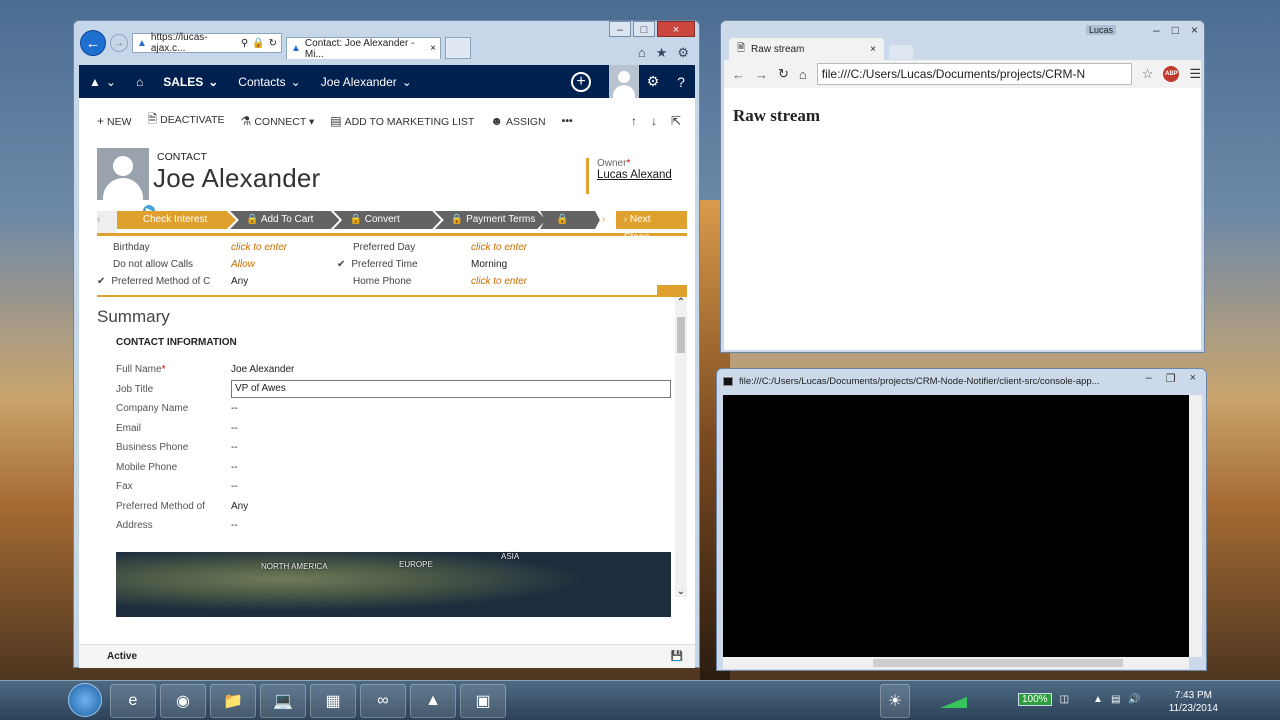 Image resolution: width=1280 pixels, height=720 pixels. I want to click on field-value: Any, so click(239, 506).